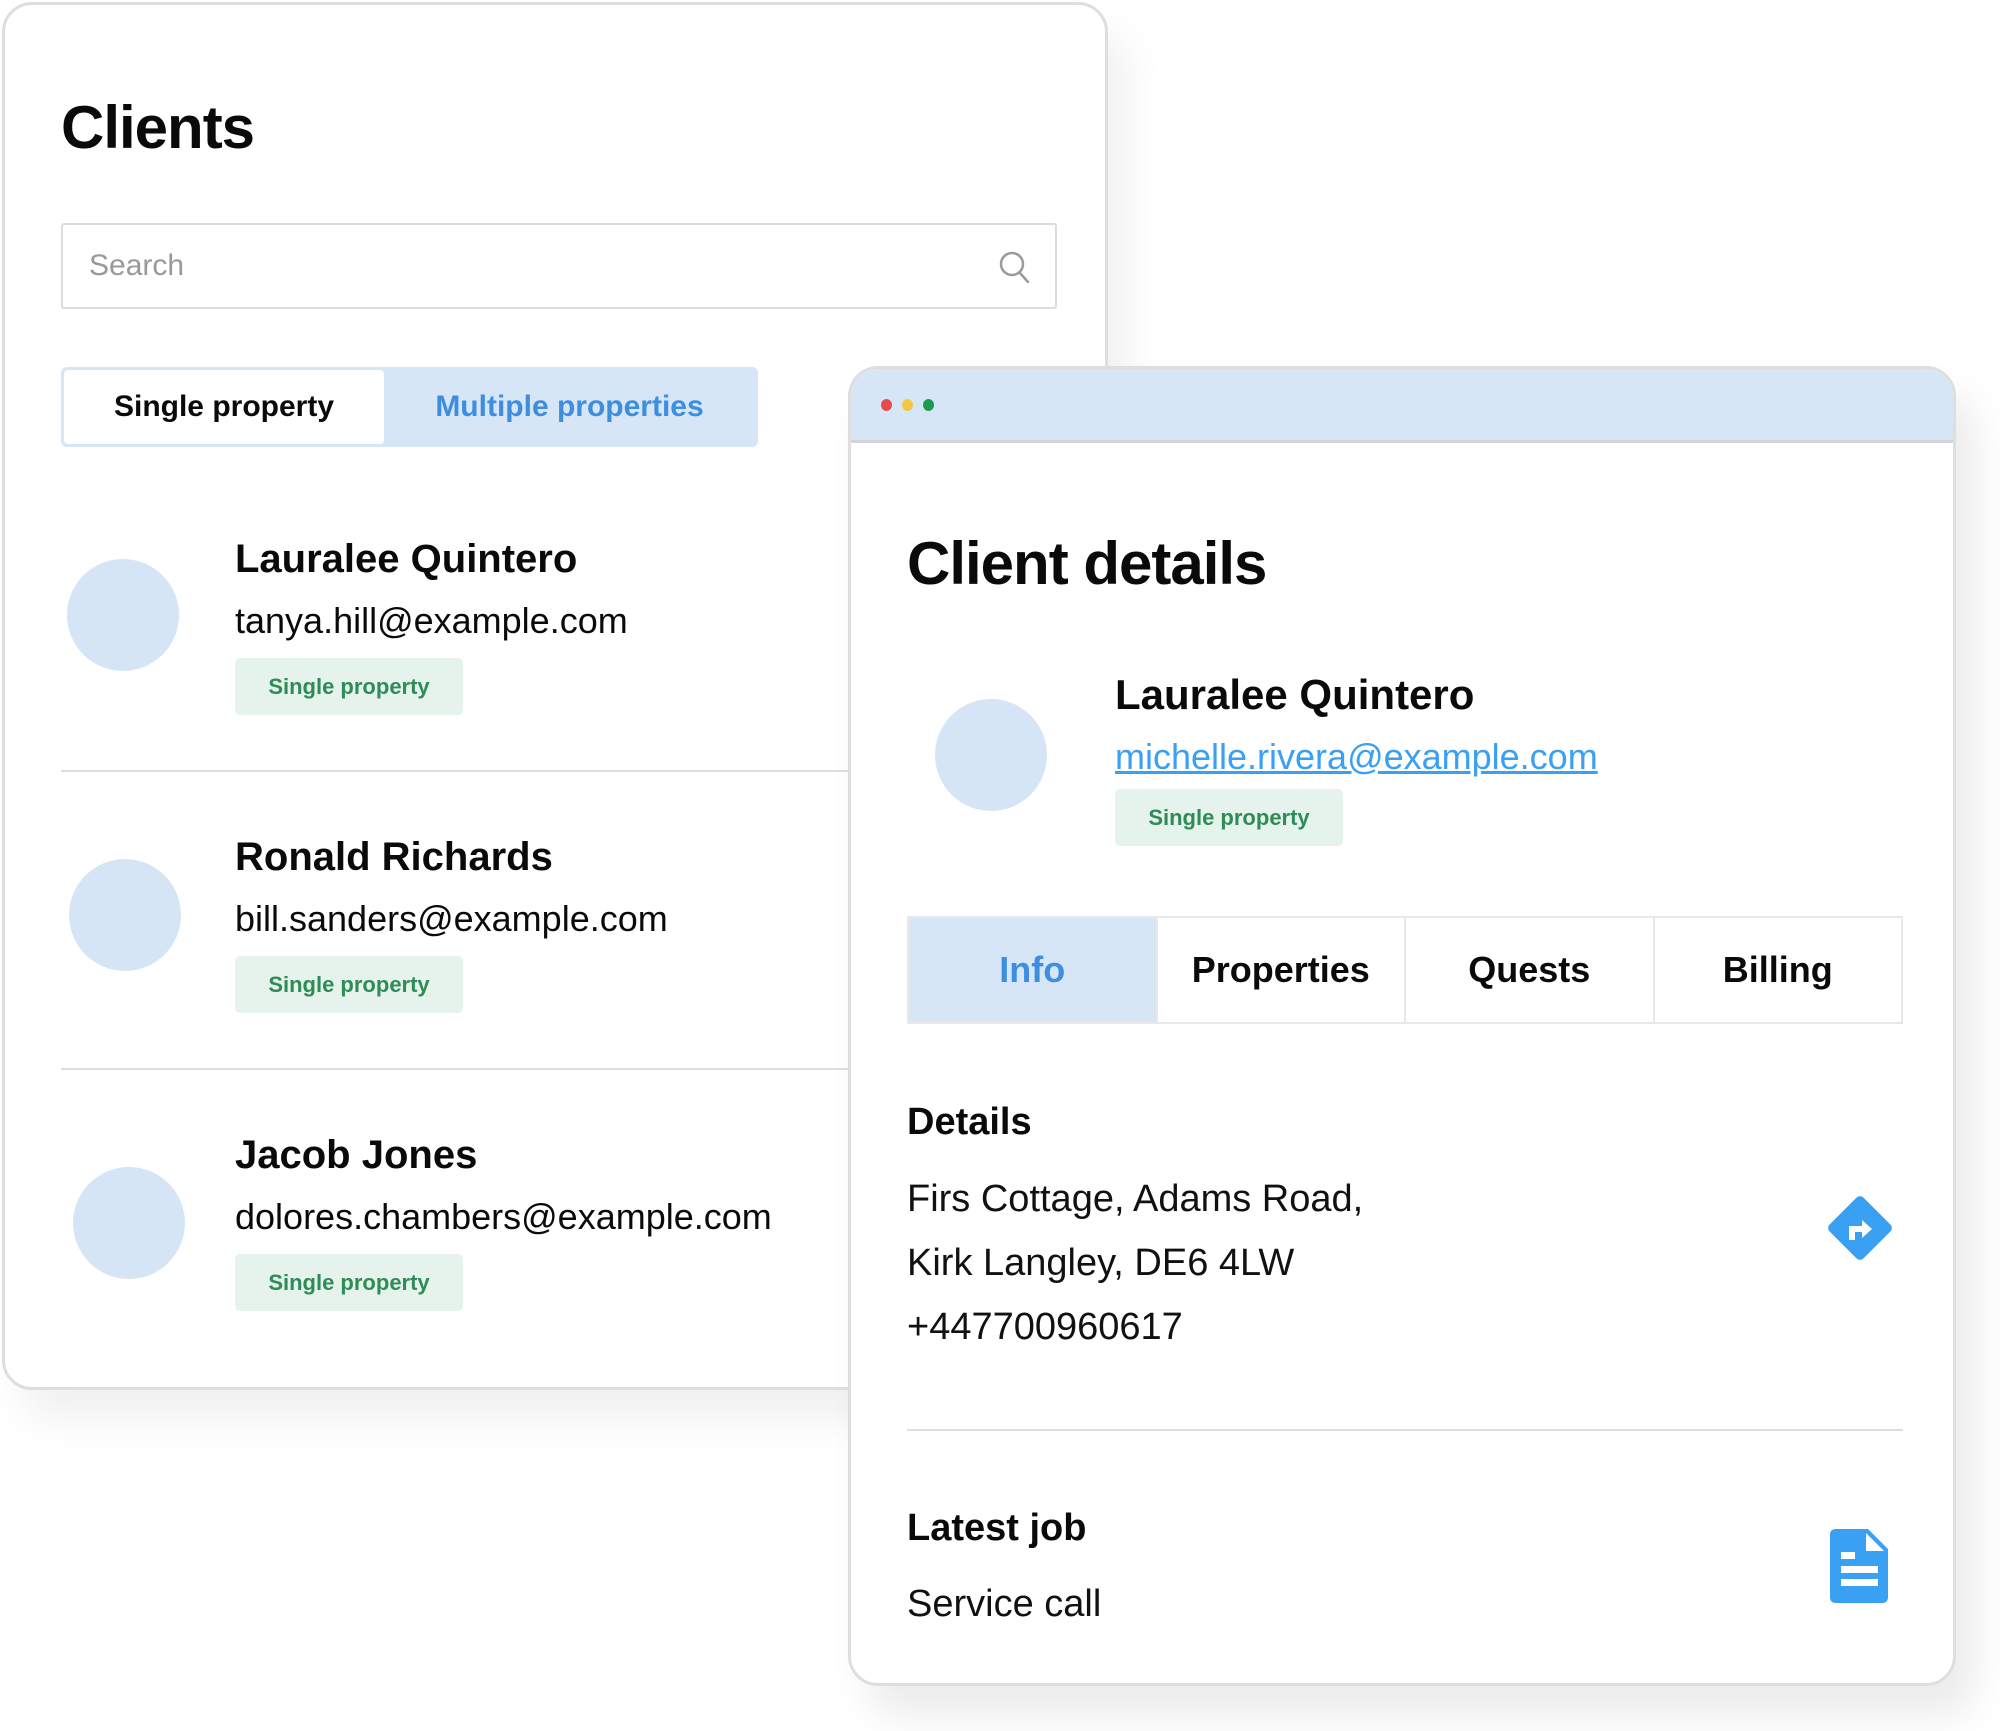  Describe the element at coordinates (991, 755) in the screenshot. I see `client-avatar` at that location.